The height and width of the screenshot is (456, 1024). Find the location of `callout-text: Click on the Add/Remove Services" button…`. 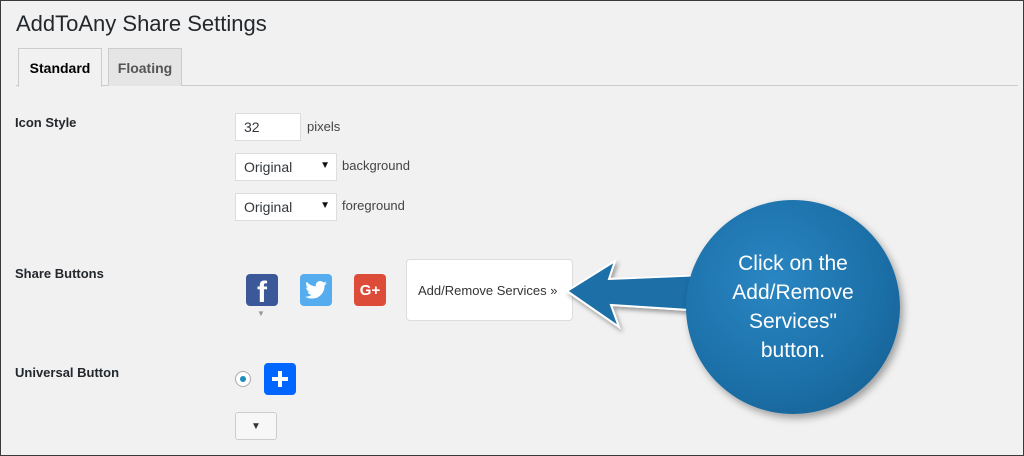

callout-text: Click on the Add/Remove Services" button… is located at coordinates (793, 307).